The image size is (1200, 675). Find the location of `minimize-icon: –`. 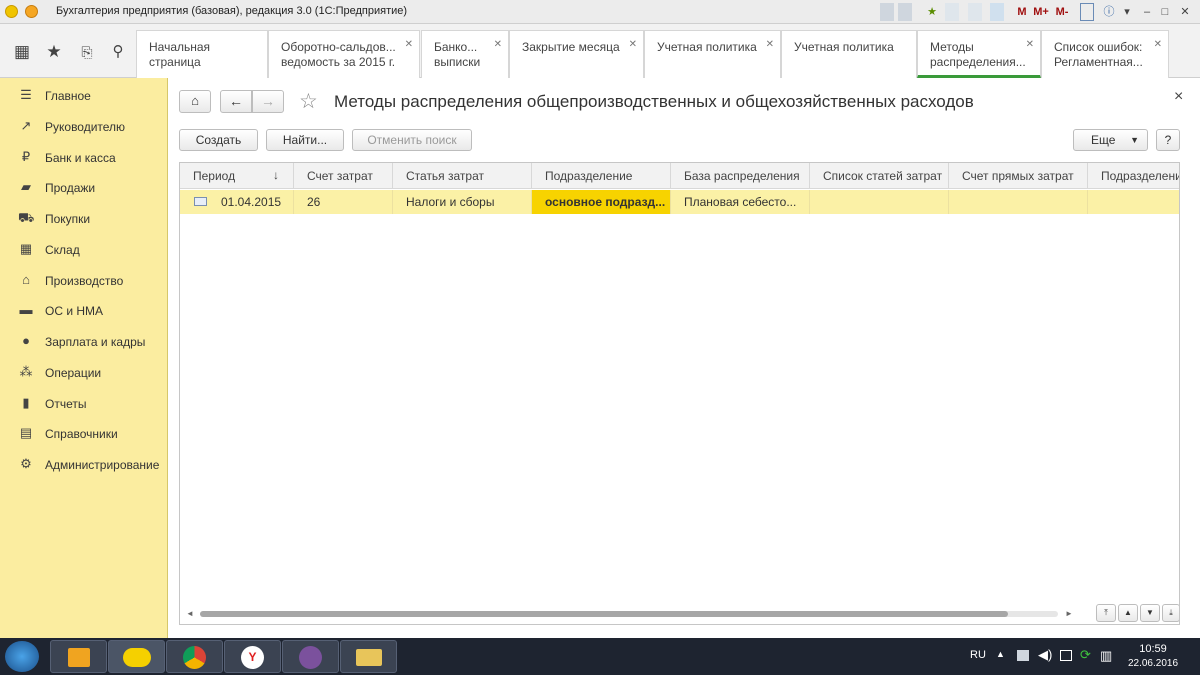

minimize-icon: – is located at coordinates (1147, 12).